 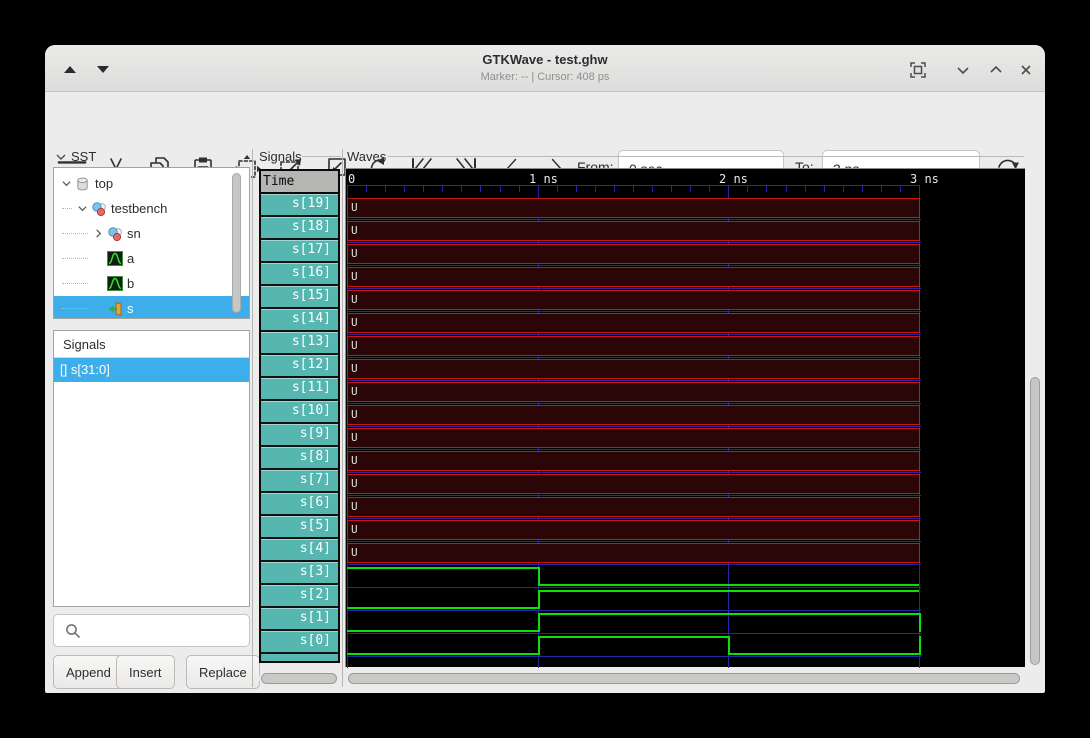 I want to click on wave-row-s[16]: U, so click(x=633, y=277).